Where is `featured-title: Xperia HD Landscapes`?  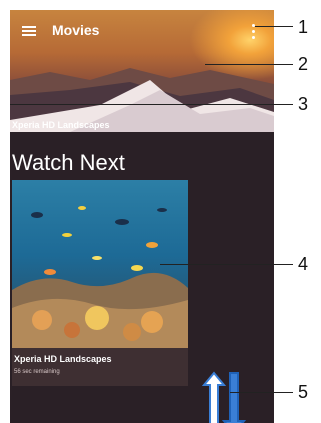 featured-title: Xperia HD Landscapes is located at coordinates (61, 125).